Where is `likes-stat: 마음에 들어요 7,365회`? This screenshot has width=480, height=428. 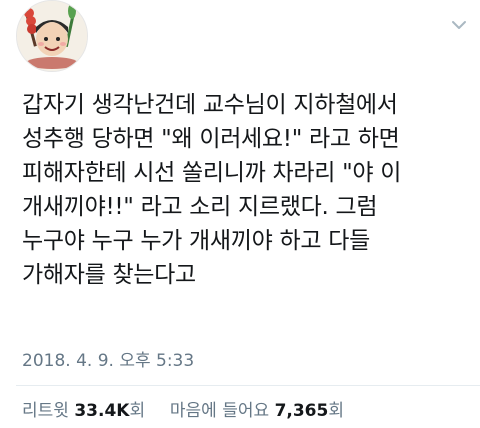 likes-stat: 마음에 들어요 7,365회 is located at coordinates (257, 411).